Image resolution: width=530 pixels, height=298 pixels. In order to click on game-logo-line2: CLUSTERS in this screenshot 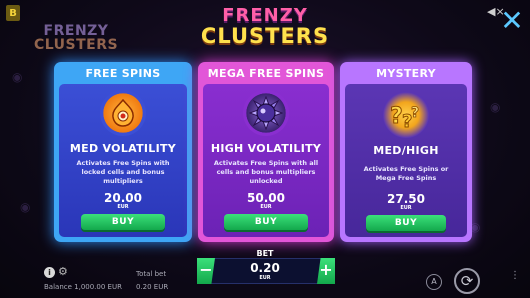, I will do `click(76, 45)`.